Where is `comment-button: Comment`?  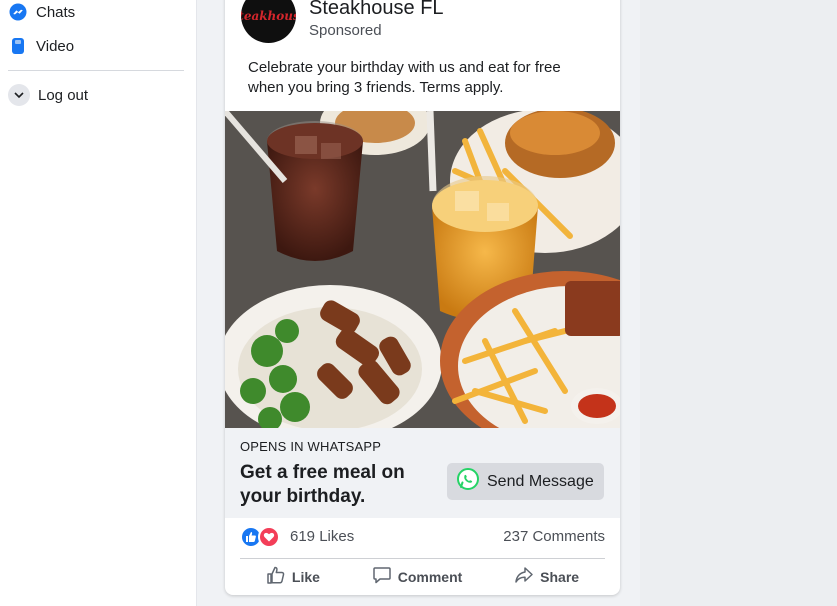
comment-button: Comment is located at coordinates (417, 577).